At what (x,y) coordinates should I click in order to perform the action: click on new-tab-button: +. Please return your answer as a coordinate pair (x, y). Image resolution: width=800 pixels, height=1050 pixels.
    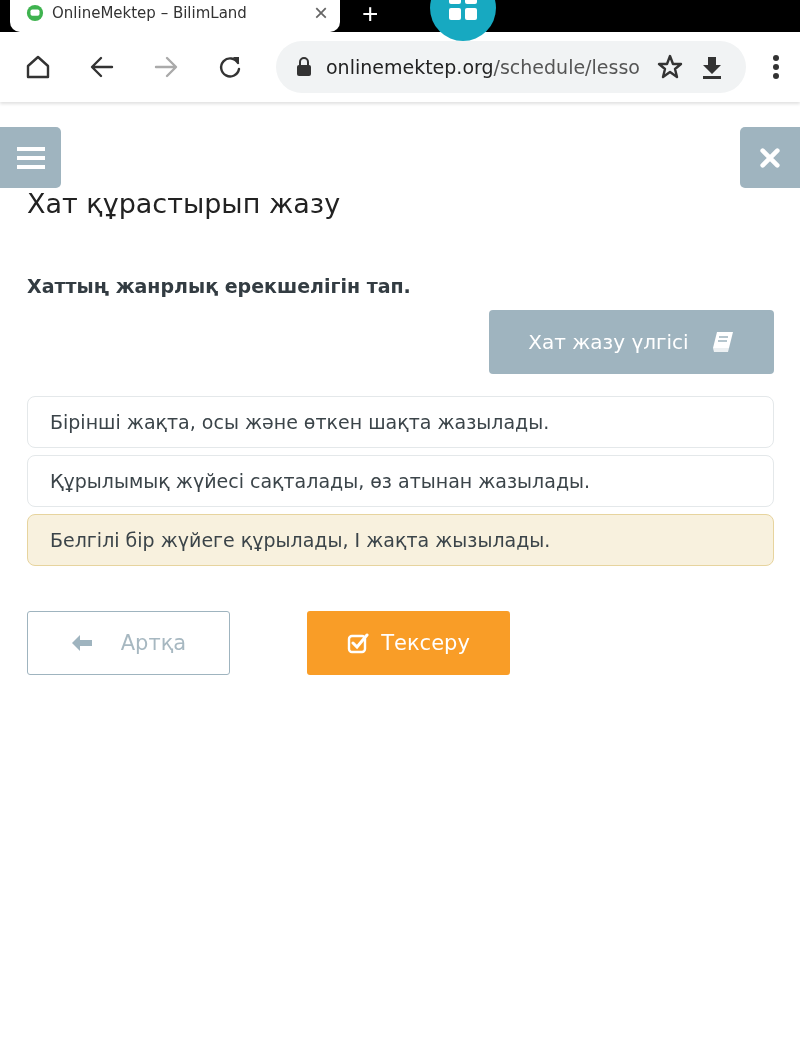
    Looking at the image, I should click on (370, 14).